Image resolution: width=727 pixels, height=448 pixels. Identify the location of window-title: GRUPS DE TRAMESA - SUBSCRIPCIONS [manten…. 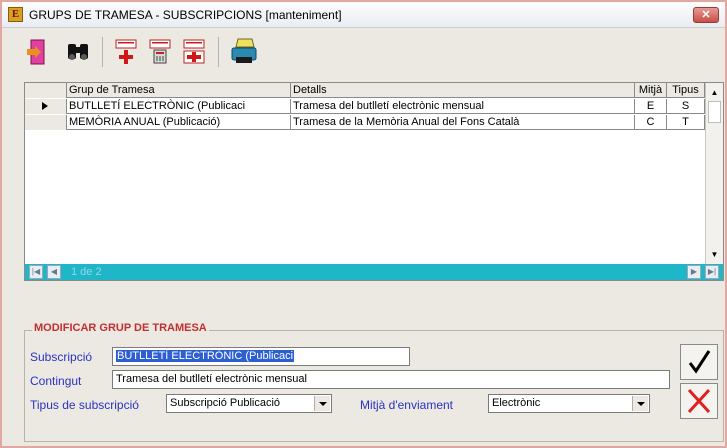
(185, 15).